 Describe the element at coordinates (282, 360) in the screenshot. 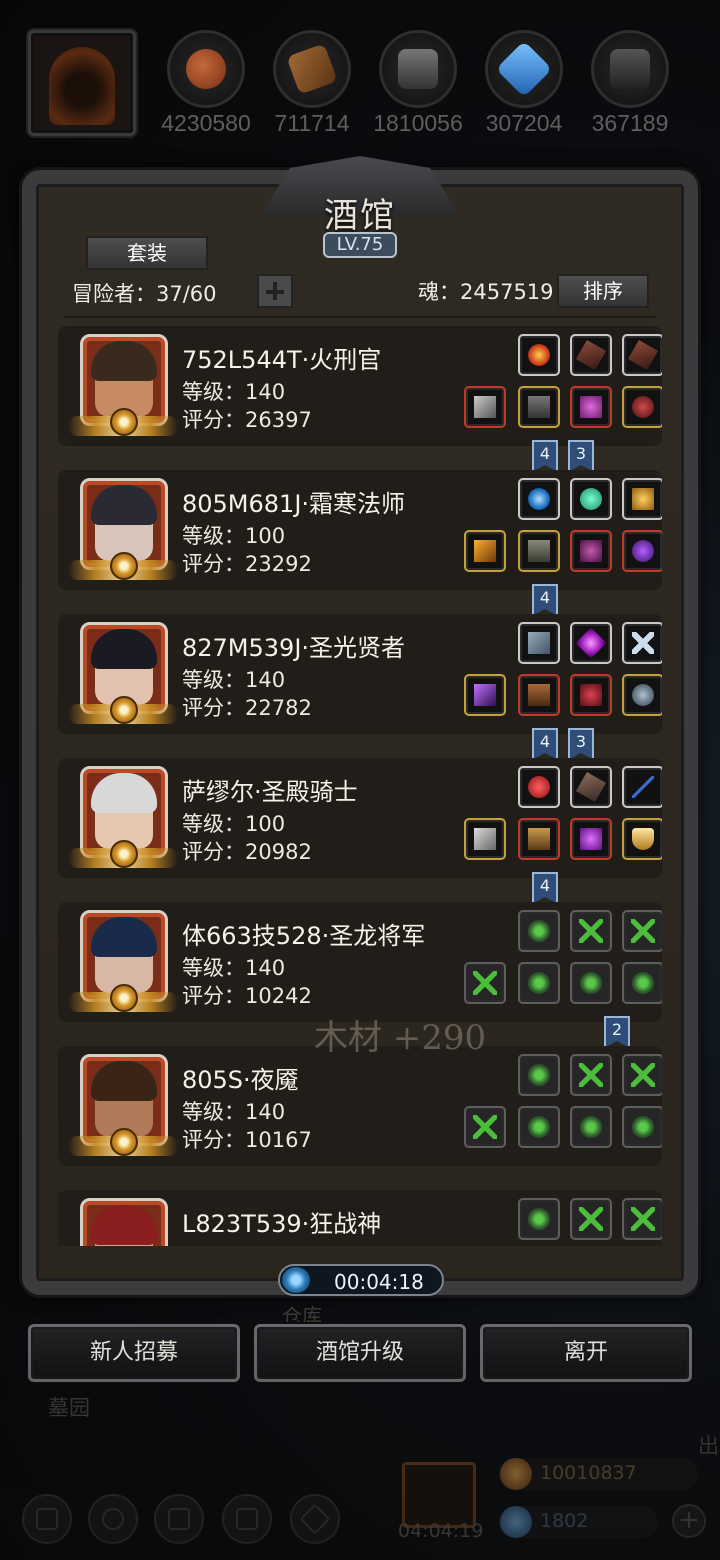

I see `hero-name: 752L544T·火刑官` at that location.